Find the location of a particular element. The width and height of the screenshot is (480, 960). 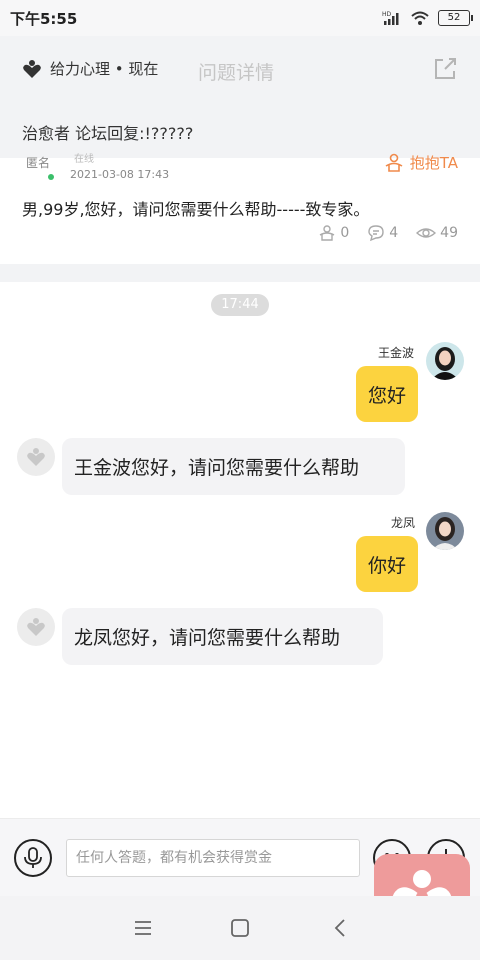

hug-count: 0 is located at coordinates (333, 233).